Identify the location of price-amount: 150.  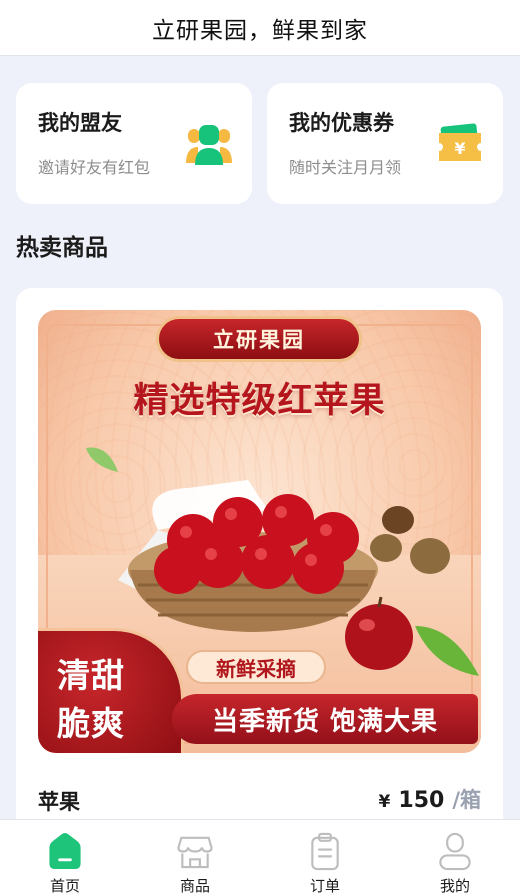
(421, 800).